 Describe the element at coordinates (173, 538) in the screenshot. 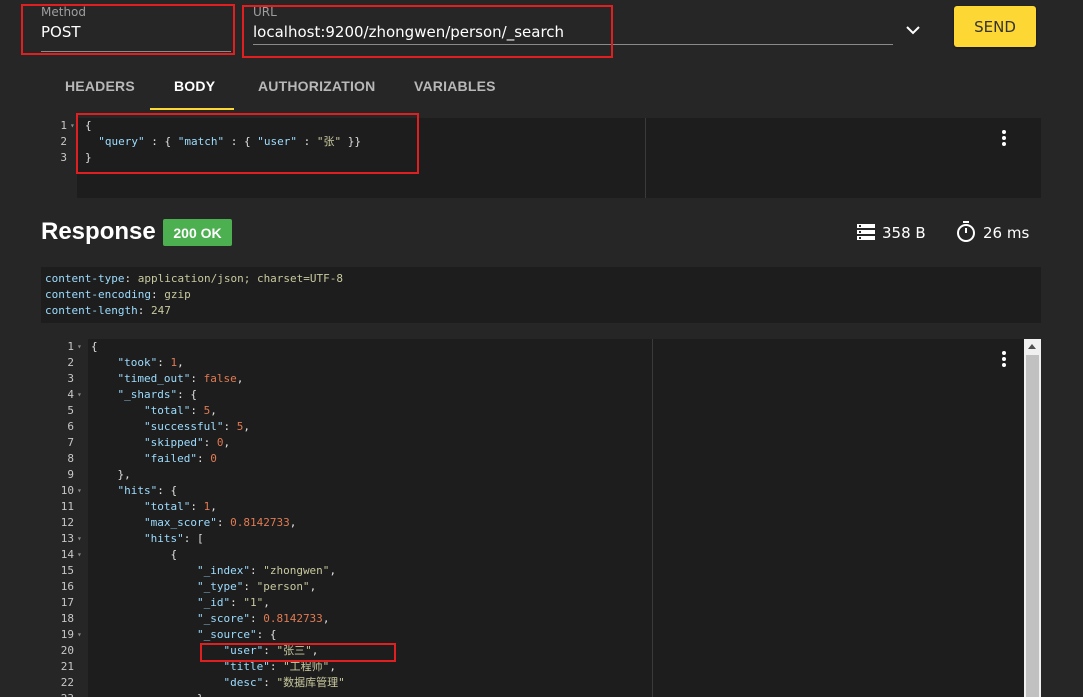

I see `code-text: "hits": [` at that location.